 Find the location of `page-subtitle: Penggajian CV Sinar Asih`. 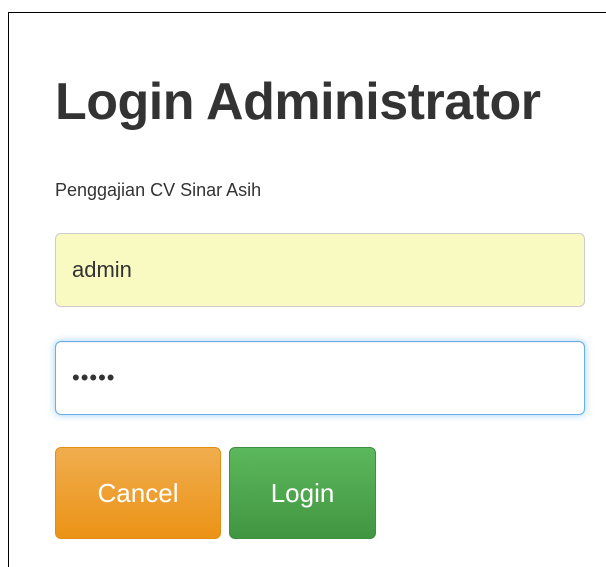

page-subtitle: Penggajian CV Sinar Asih is located at coordinates (158, 190).